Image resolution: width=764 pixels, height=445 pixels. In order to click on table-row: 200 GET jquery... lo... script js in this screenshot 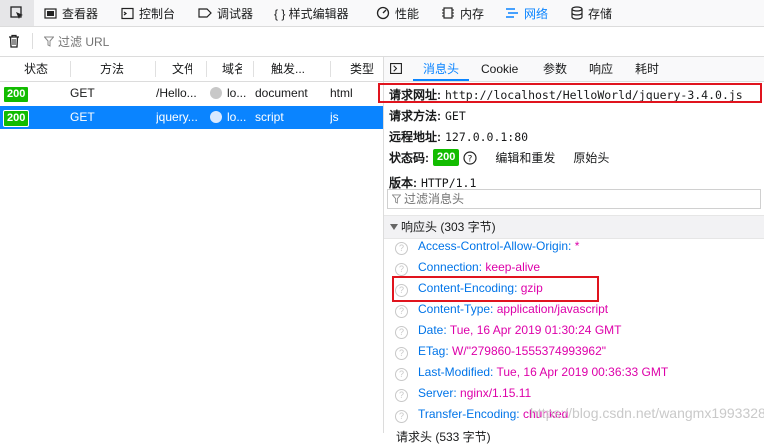, I will do `click(191, 117)`.